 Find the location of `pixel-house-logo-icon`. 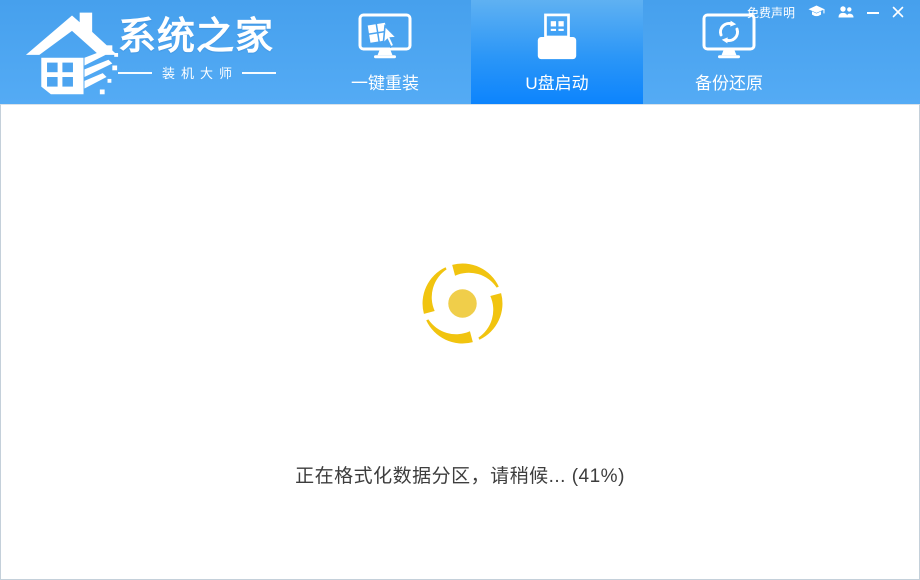

pixel-house-logo-icon is located at coordinates (72, 53).